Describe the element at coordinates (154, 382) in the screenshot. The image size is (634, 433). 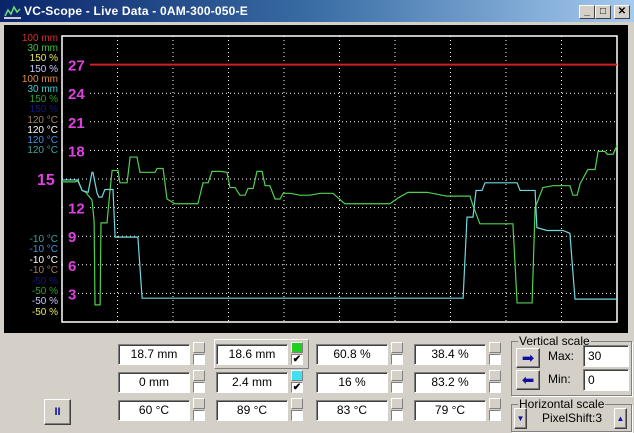
I see `readout-value: 0 mm` at that location.